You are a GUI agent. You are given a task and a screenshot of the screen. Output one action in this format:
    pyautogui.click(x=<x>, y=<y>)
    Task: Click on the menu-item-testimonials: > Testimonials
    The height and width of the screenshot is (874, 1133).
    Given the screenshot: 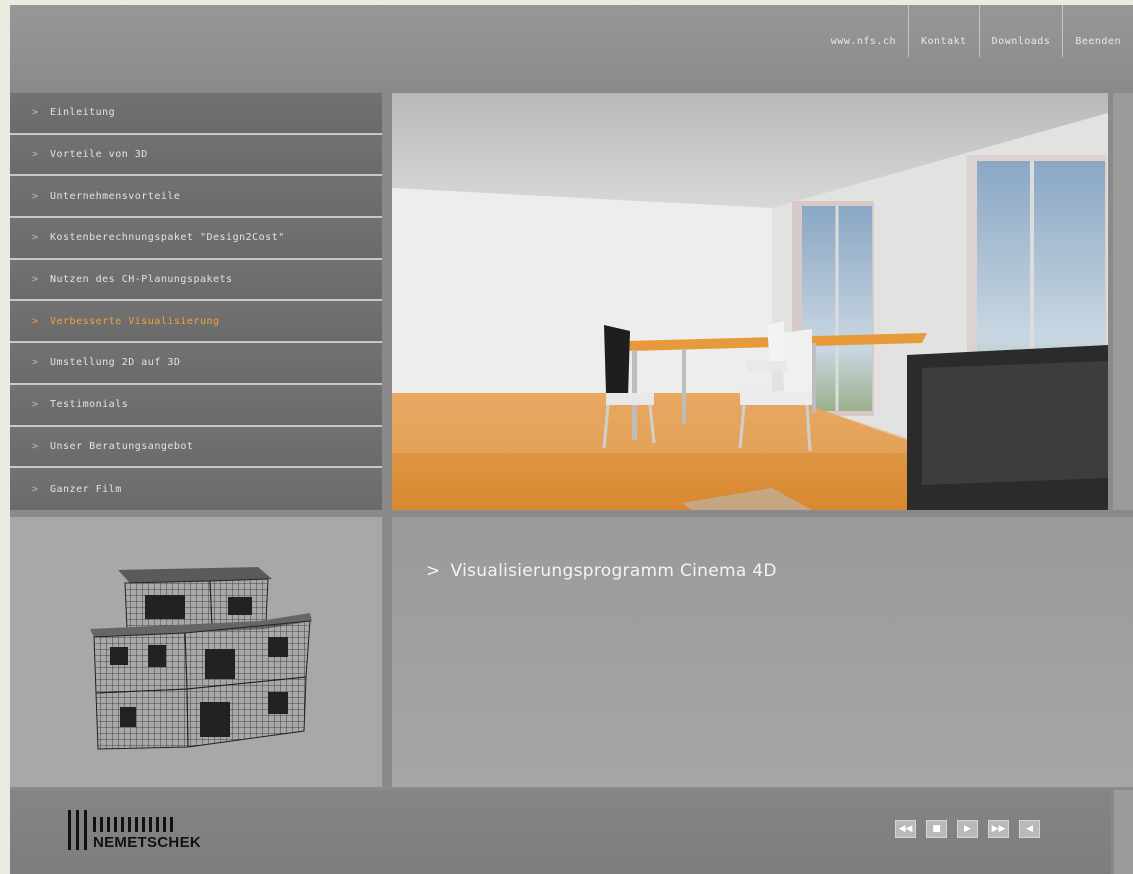 What is the action you would take?
    pyautogui.click(x=196, y=405)
    